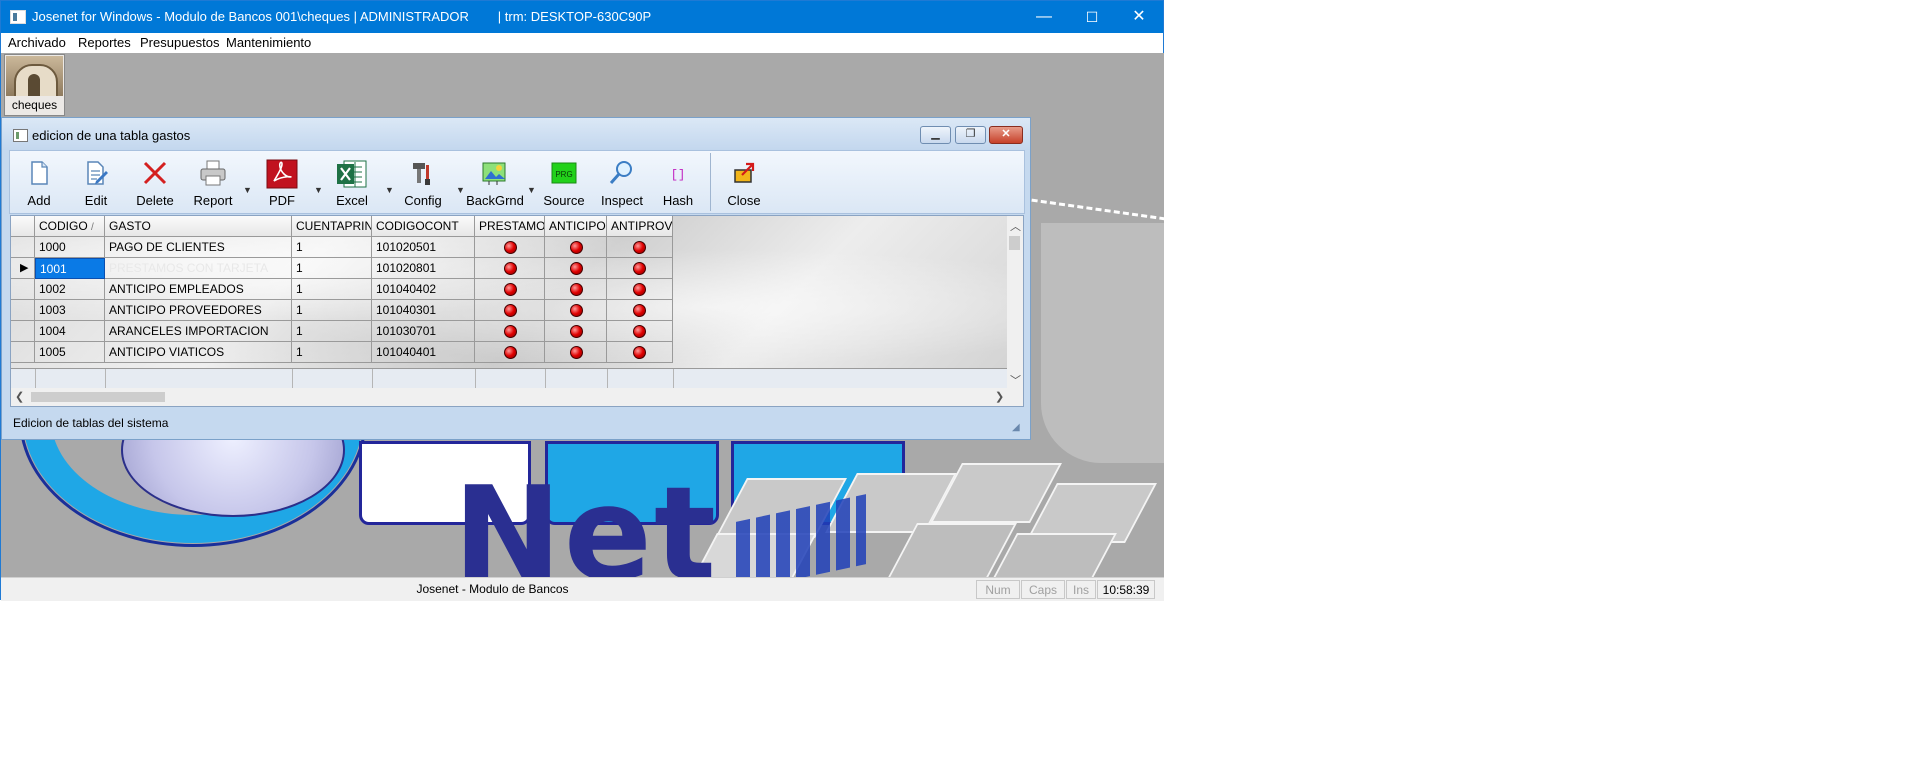 The width and height of the screenshot is (1914, 775). Describe the element at coordinates (70, 352) in the screenshot. I see `cell-codigo: 1005` at that location.